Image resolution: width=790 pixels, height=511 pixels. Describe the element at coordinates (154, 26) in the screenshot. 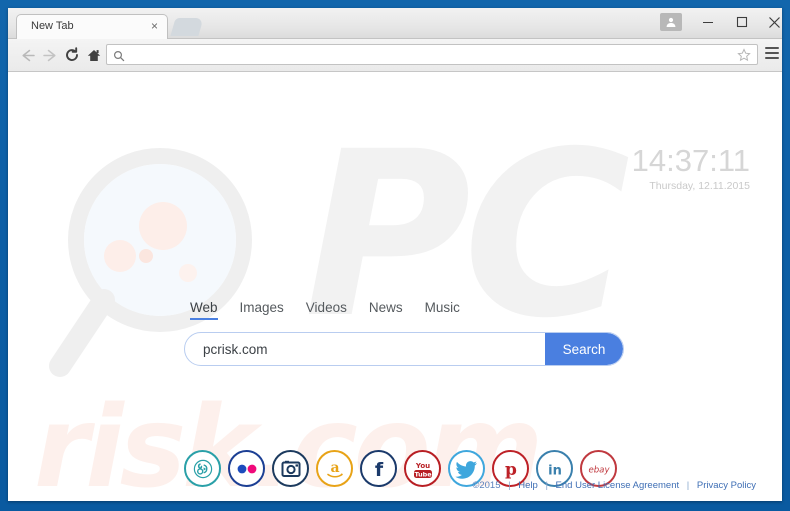

I see `tab-close-icon: ×` at that location.